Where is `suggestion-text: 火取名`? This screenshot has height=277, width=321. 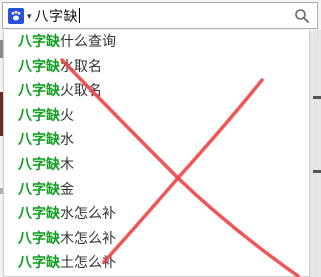
suggestion-text: 火取名 is located at coordinates (81, 91).